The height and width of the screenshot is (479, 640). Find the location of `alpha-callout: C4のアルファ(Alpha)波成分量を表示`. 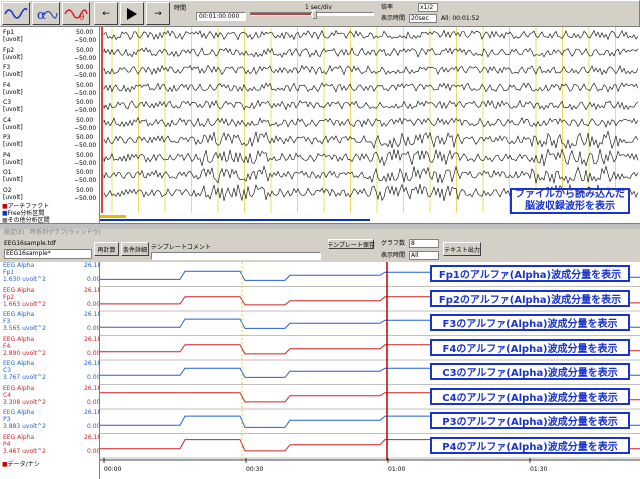

alpha-callout: C4のアルファ(Alpha)波成分量を表示 is located at coordinates (530, 396).